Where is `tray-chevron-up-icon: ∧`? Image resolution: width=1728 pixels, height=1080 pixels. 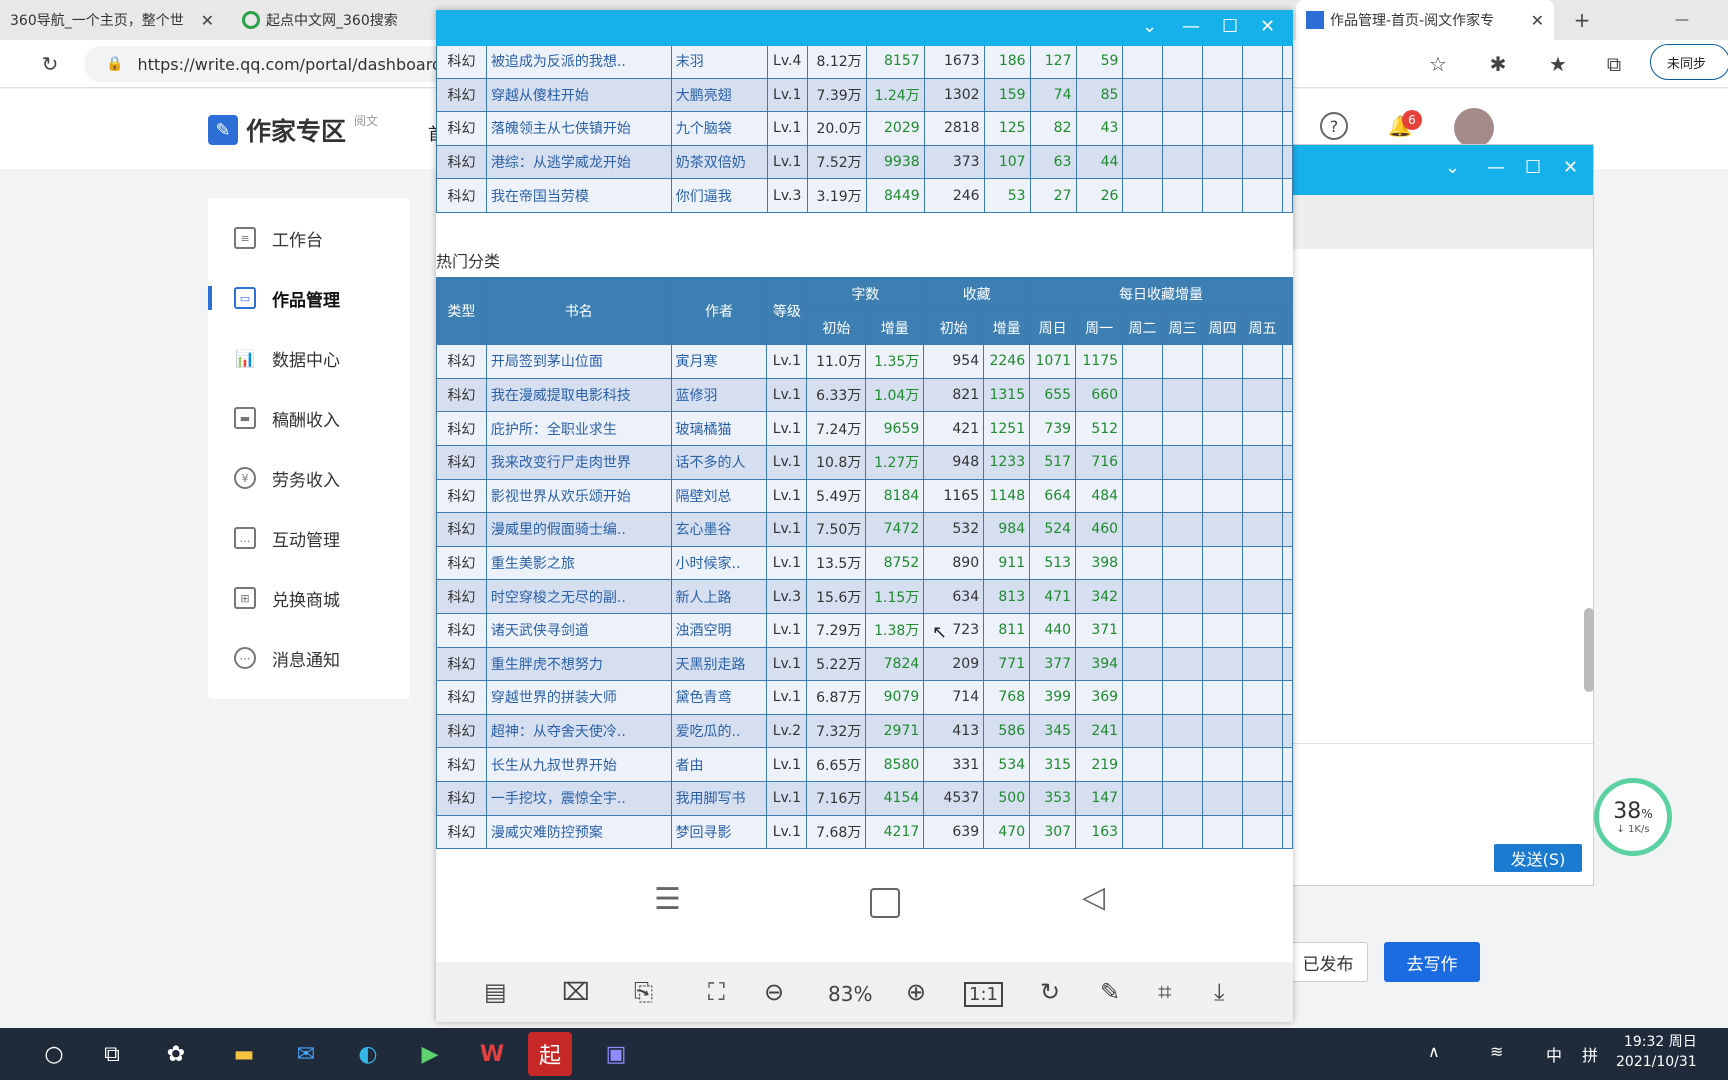 tray-chevron-up-icon: ∧ is located at coordinates (1434, 1051).